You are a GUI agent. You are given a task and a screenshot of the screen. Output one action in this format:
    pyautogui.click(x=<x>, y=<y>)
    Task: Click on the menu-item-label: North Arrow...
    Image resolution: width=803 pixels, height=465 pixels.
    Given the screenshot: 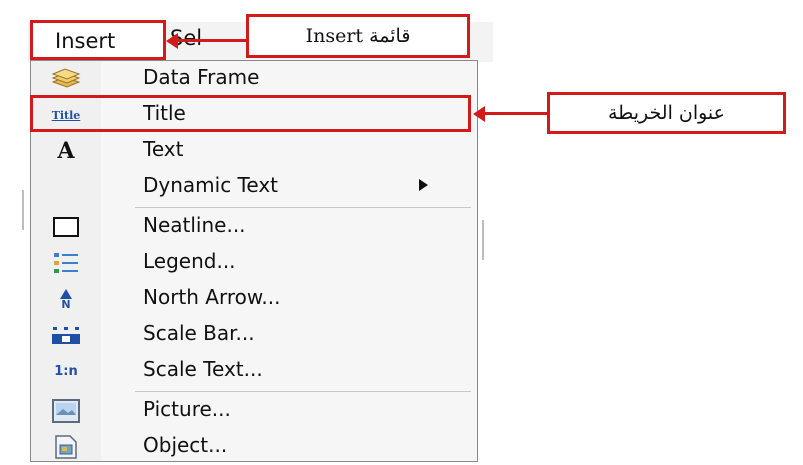 What is the action you would take?
    pyautogui.click(x=212, y=297)
    